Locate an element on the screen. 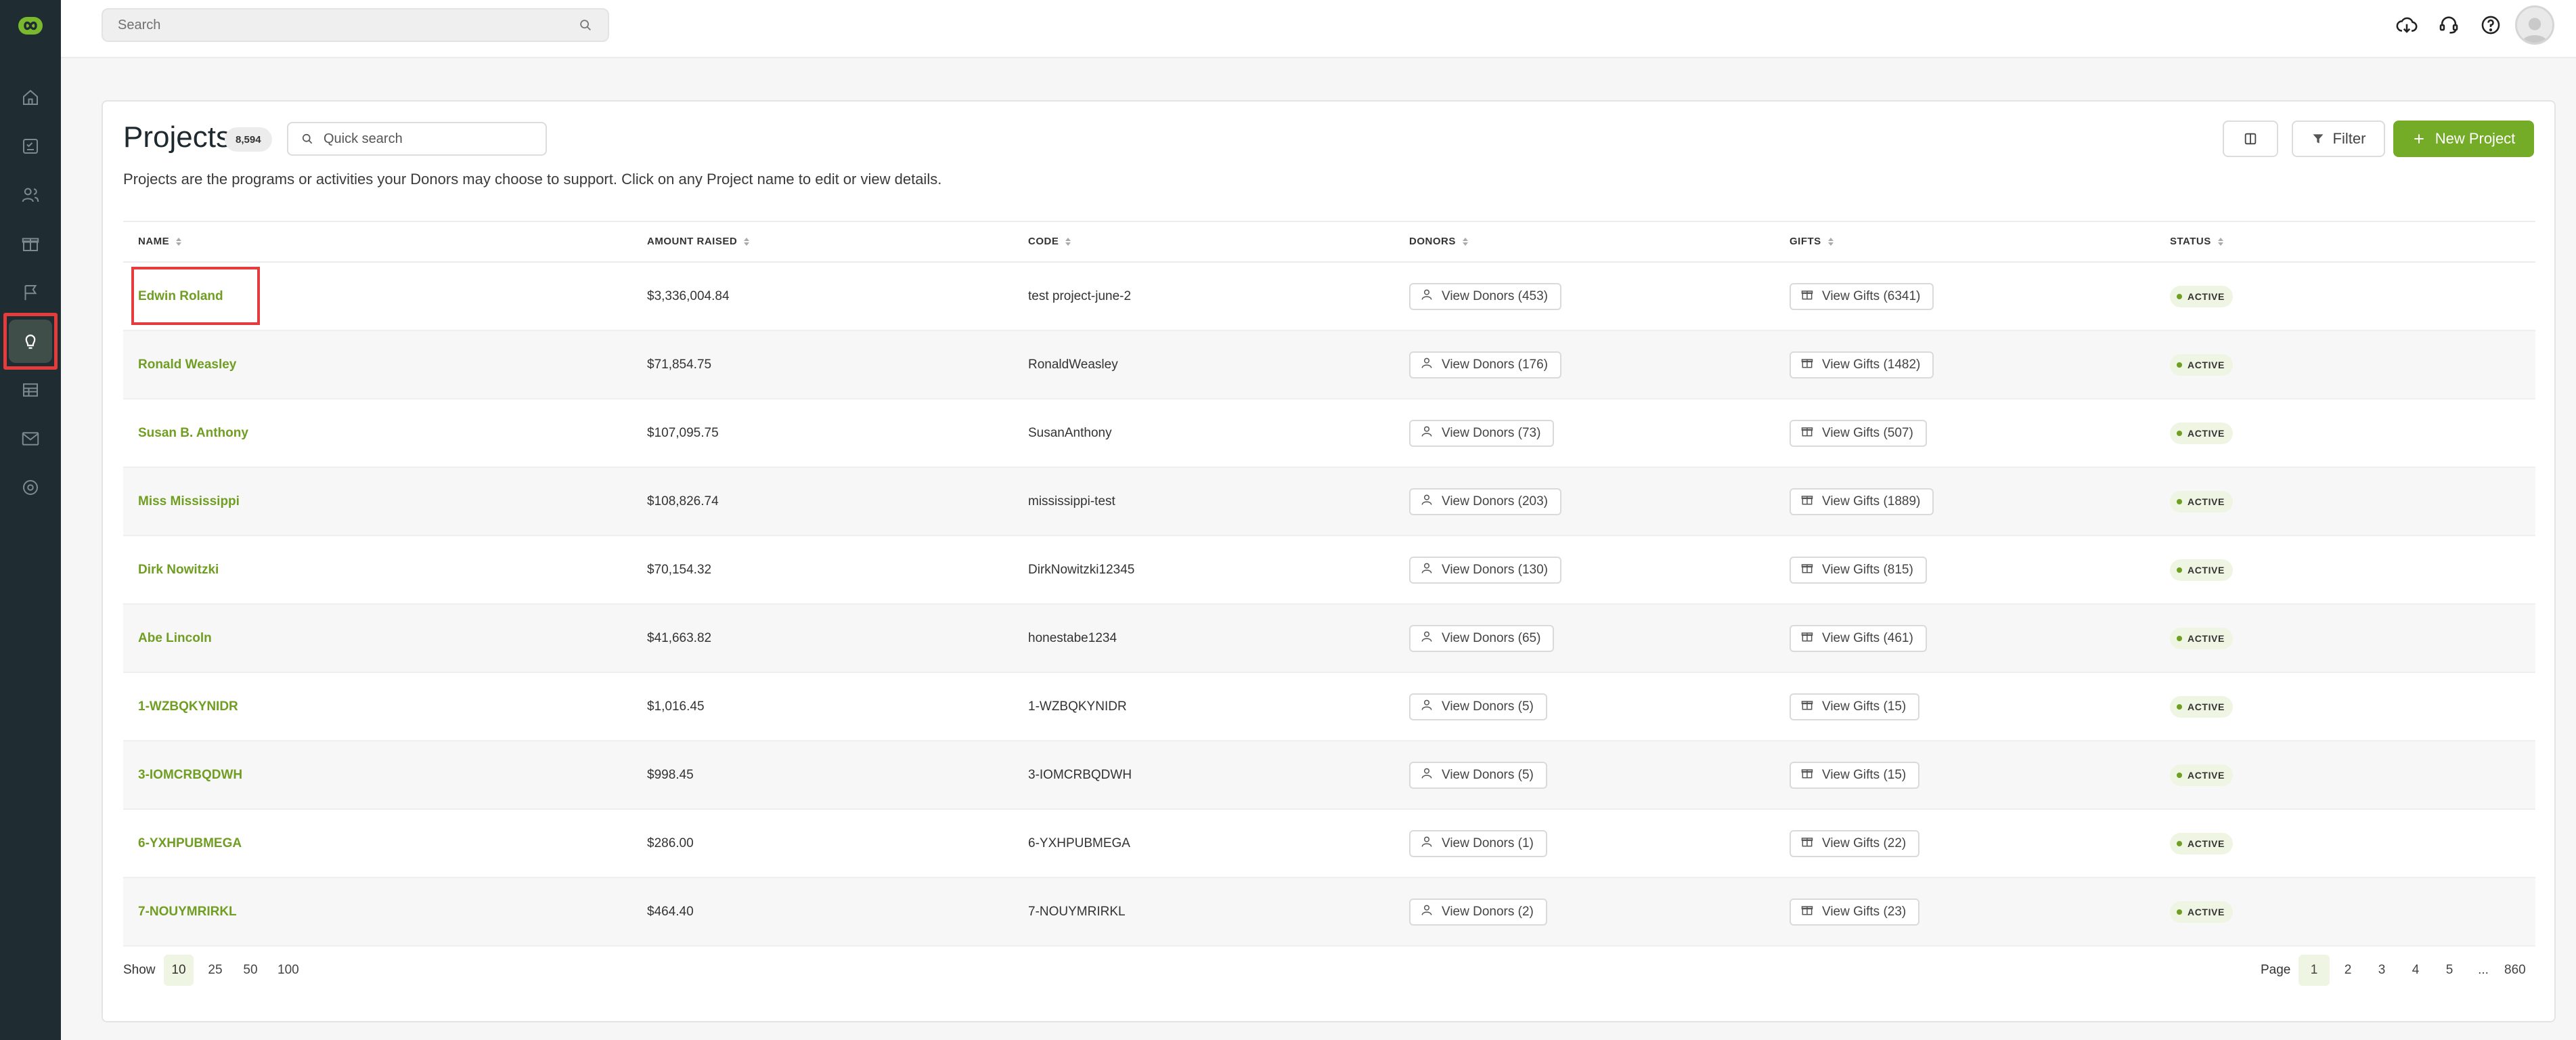  cloud-download-icon is located at coordinates (2406, 26).